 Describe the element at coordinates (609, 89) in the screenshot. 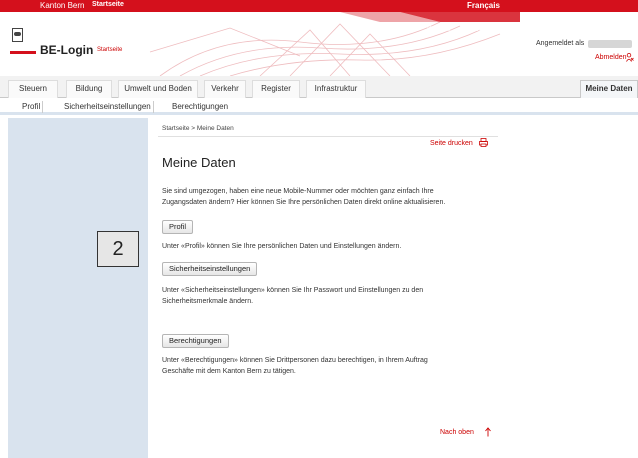

I see `tab-meine-daten: Meine Daten` at that location.